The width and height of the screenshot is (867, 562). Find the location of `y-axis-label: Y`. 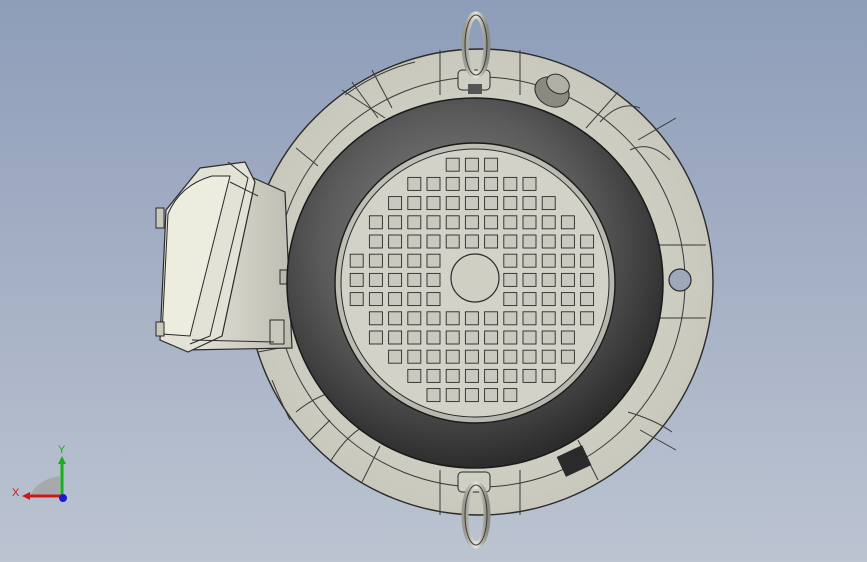

y-axis-label: Y is located at coordinates (62, 450).